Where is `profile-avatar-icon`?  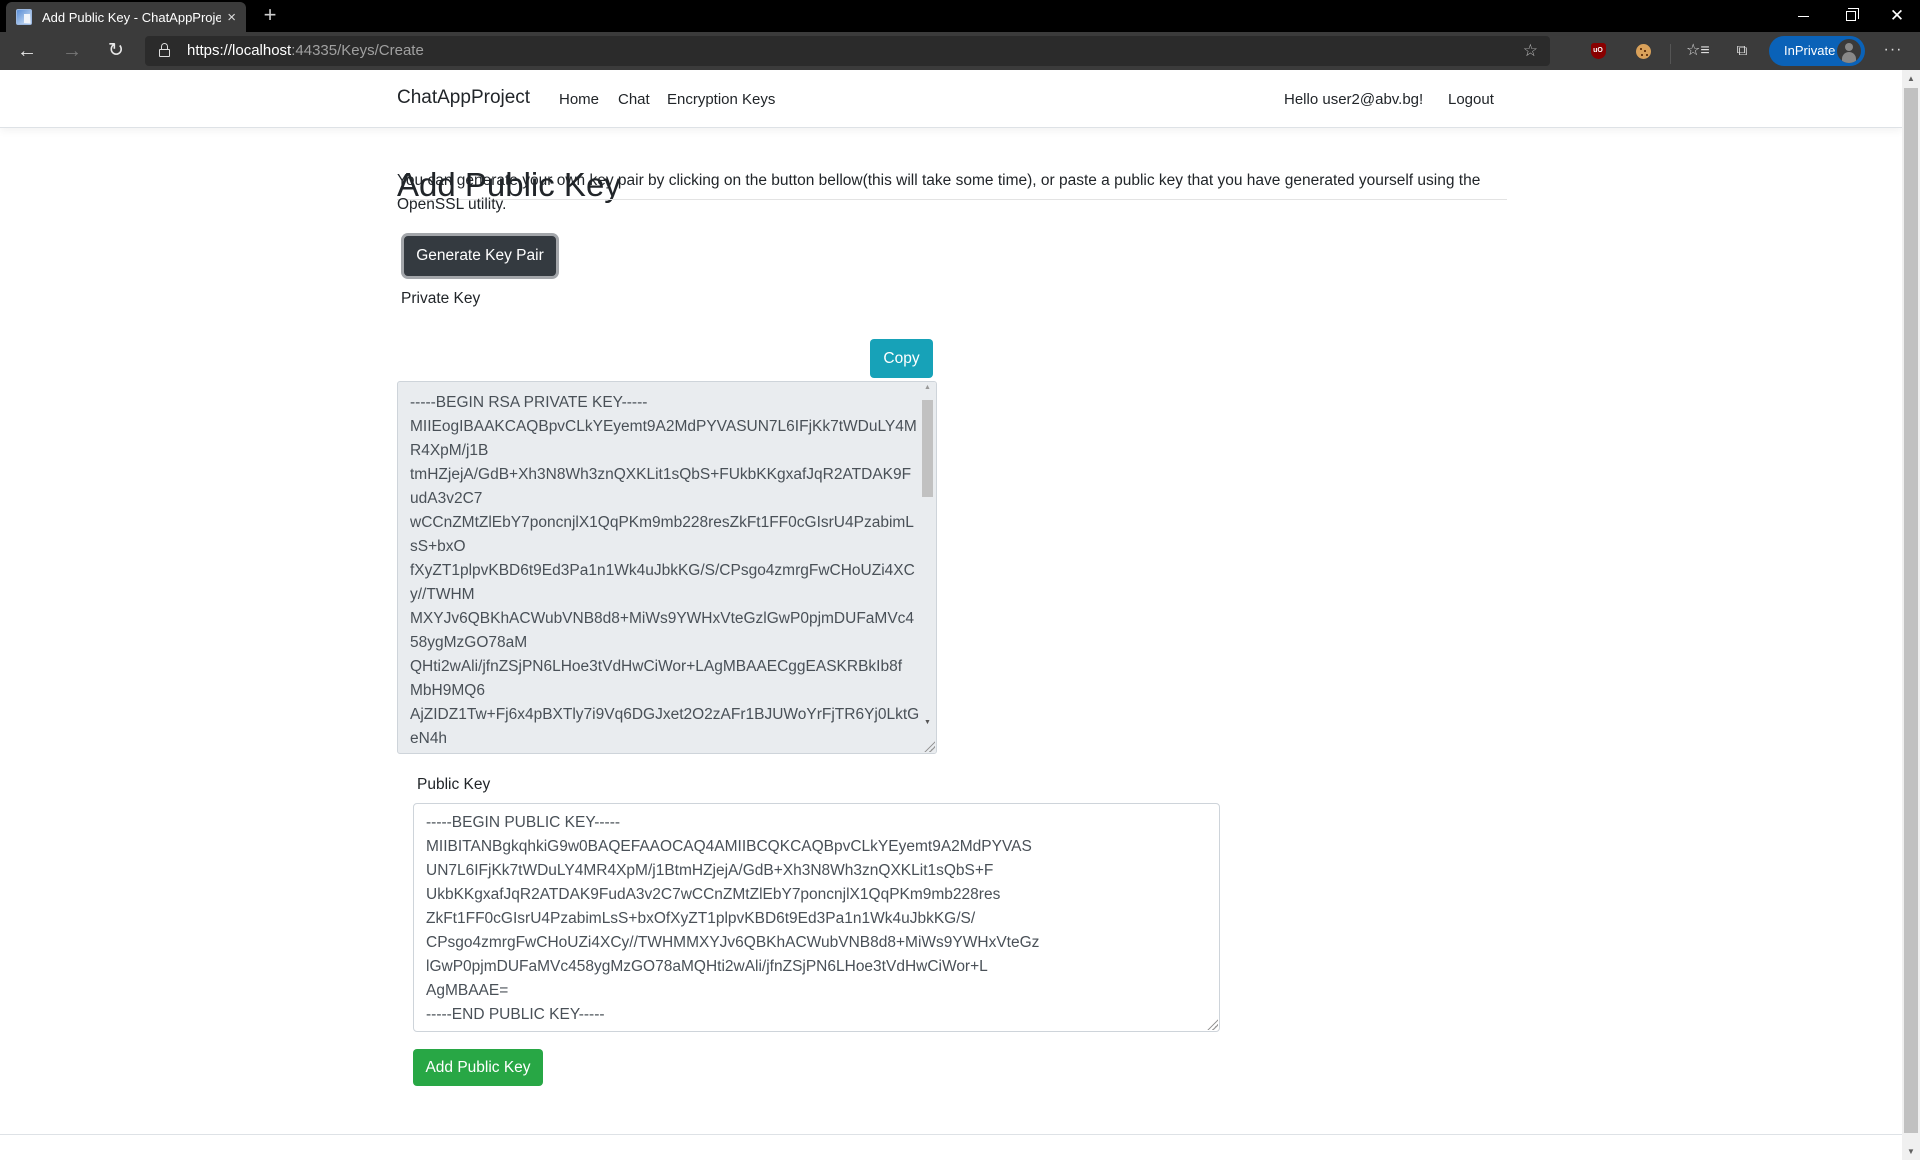
profile-avatar-icon is located at coordinates (1849, 51).